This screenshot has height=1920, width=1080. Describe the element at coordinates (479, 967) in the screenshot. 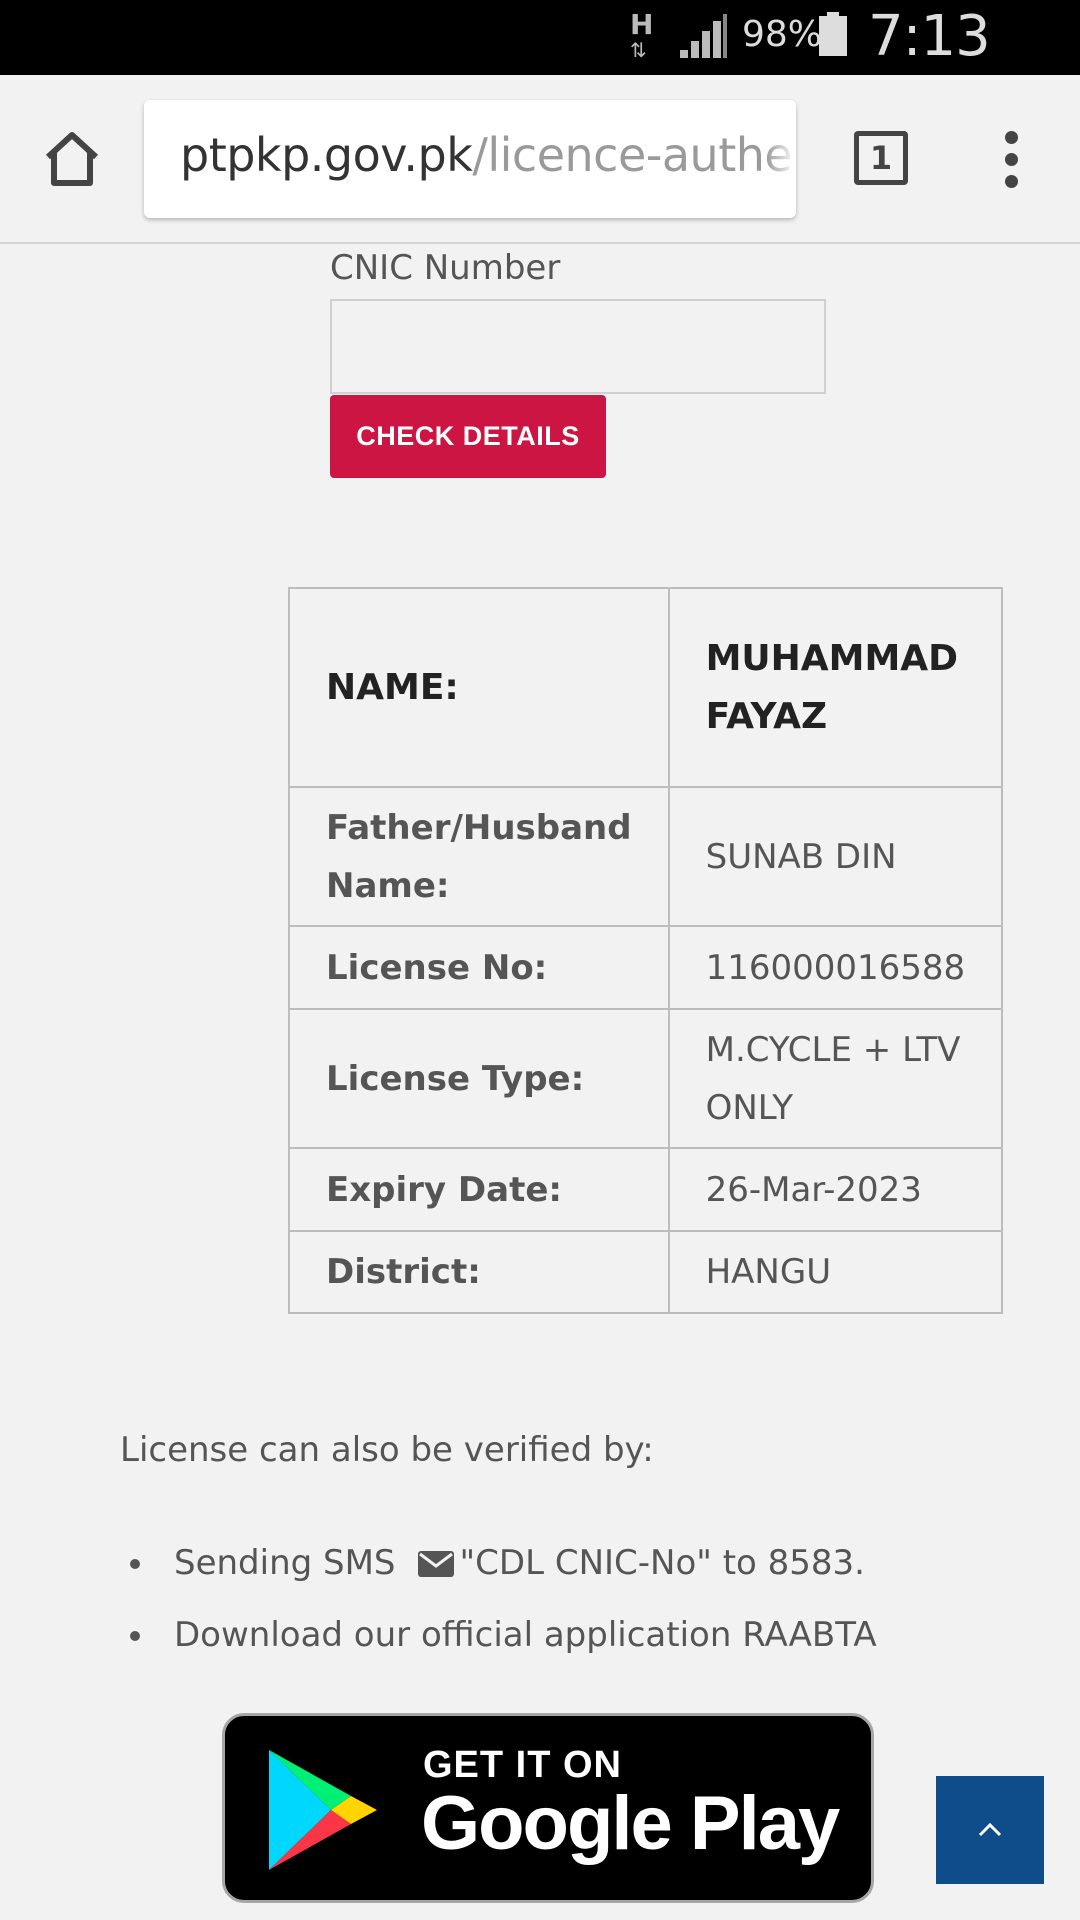

I see `row-label: License No:` at that location.